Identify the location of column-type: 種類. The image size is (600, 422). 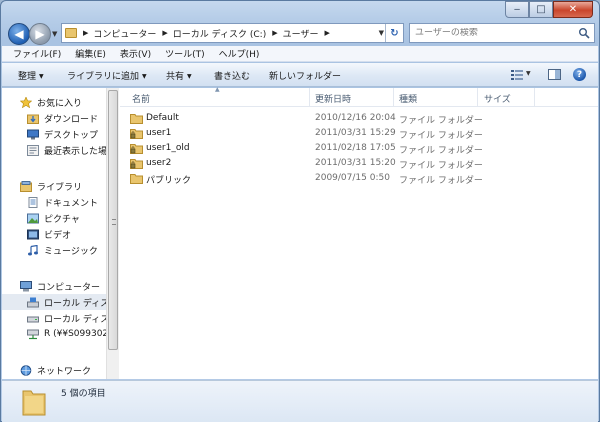
(408, 98).